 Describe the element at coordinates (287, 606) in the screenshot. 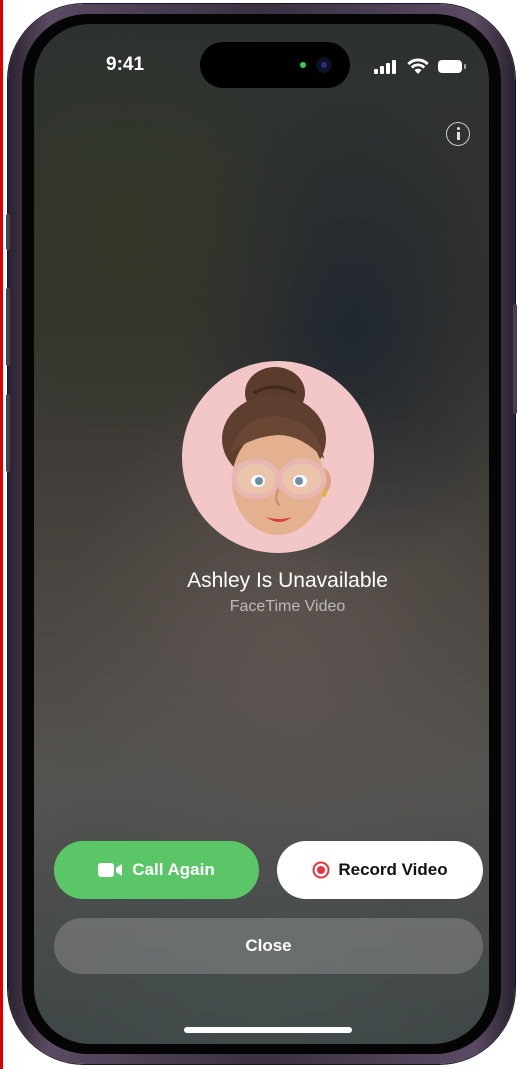

I see `call-type-label: FaceTime Video` at that location.